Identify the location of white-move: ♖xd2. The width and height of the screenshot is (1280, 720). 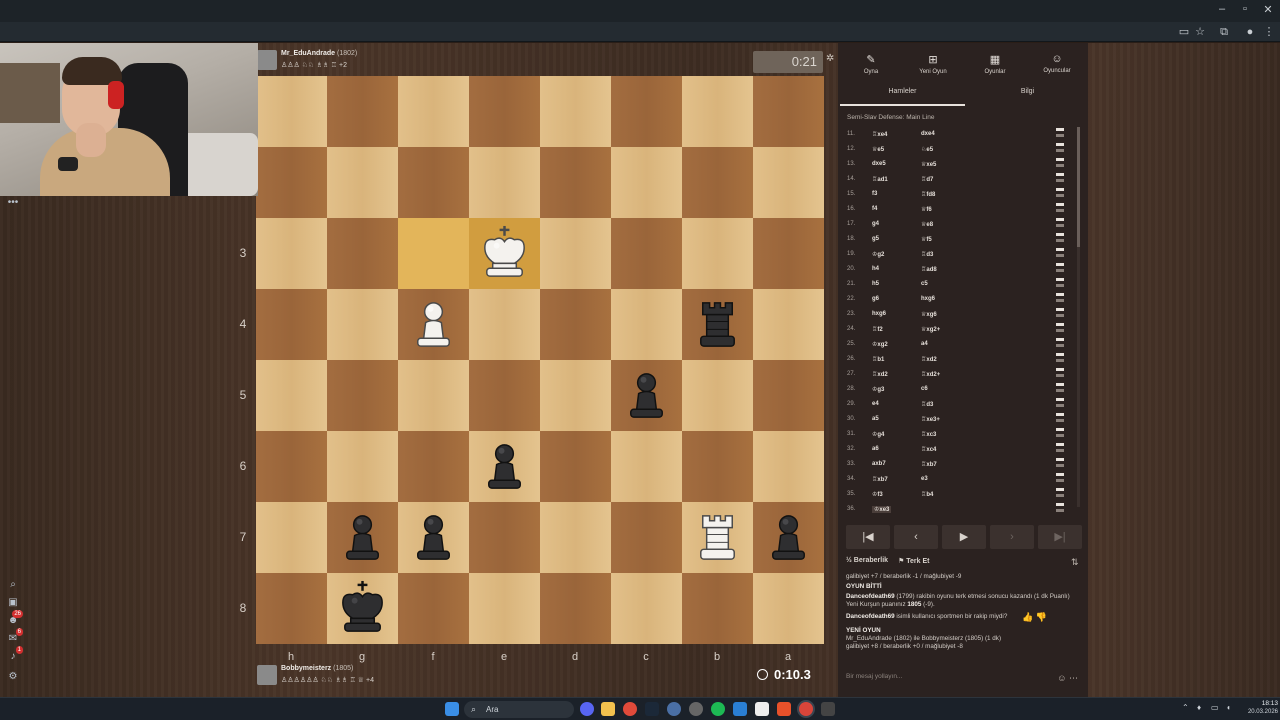
(880, 374).